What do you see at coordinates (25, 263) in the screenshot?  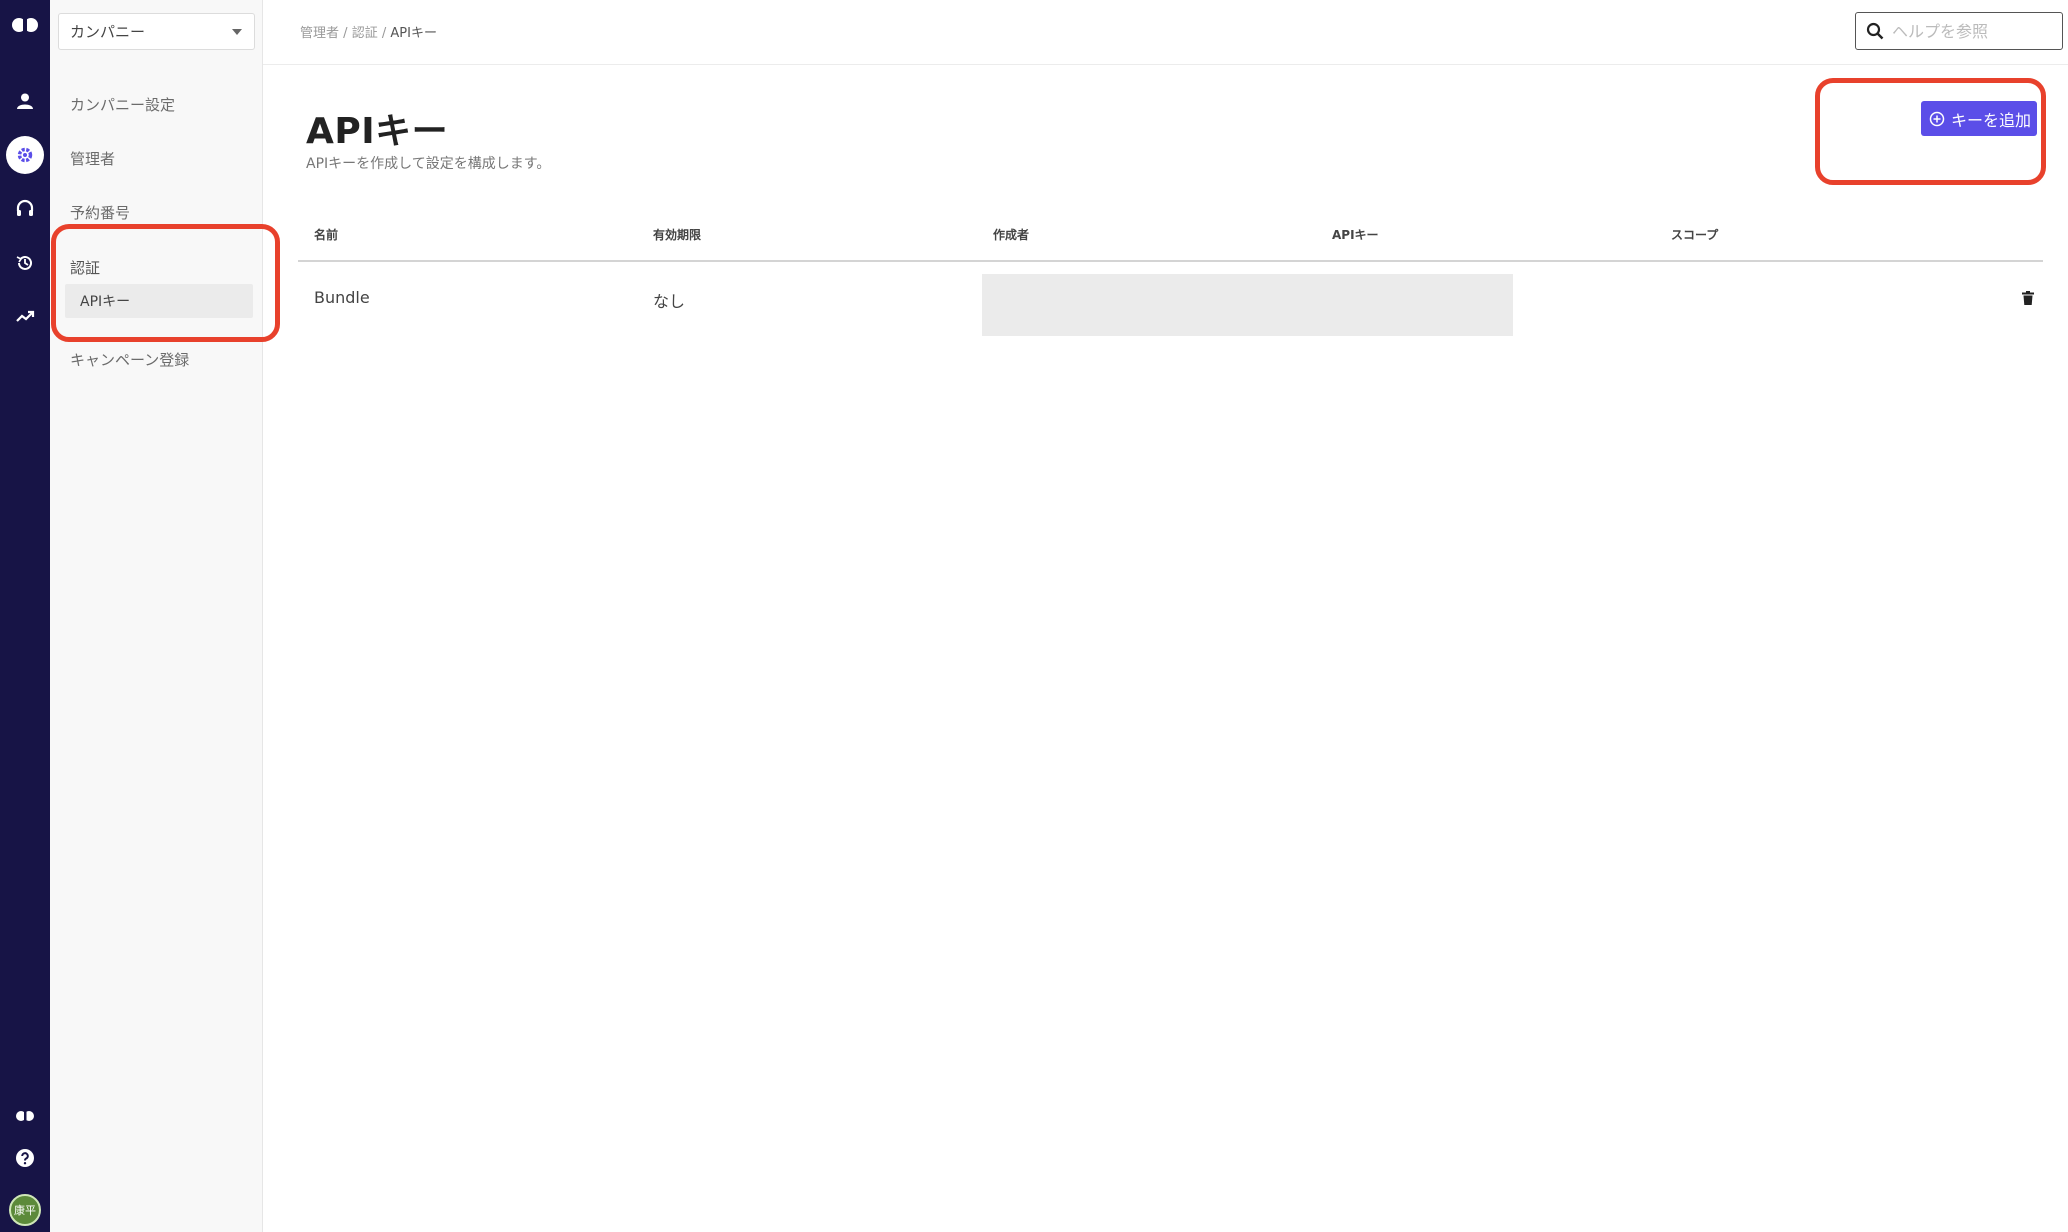 I see `history-icon` at bounding box center [25, 263].